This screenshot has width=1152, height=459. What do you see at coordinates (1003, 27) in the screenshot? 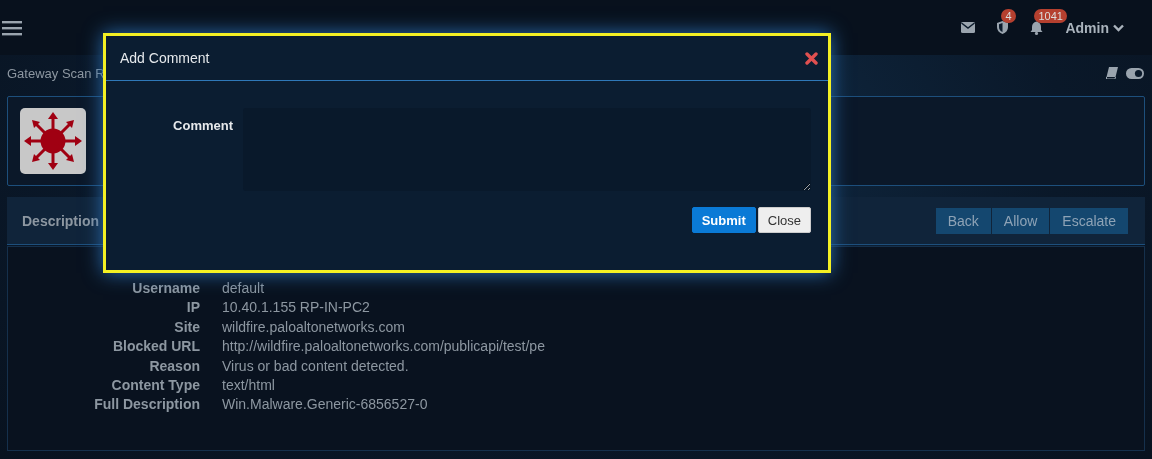
I see `shield-icon` at bounding box center [1003, 27].